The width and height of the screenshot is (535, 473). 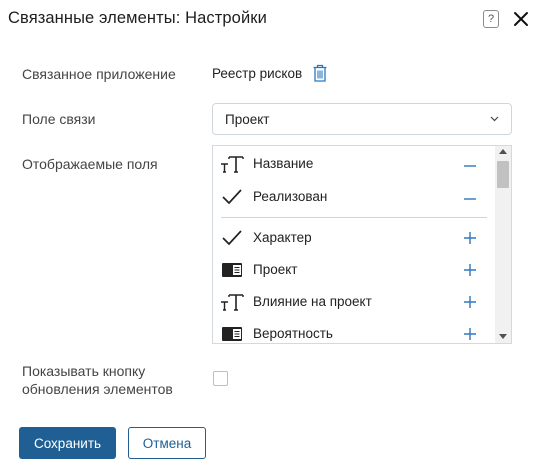 What do you see at coordinates (503, 151) in the screenshot?
I see `scroll-up-arrow-icon` at bounding box center [503, 151].